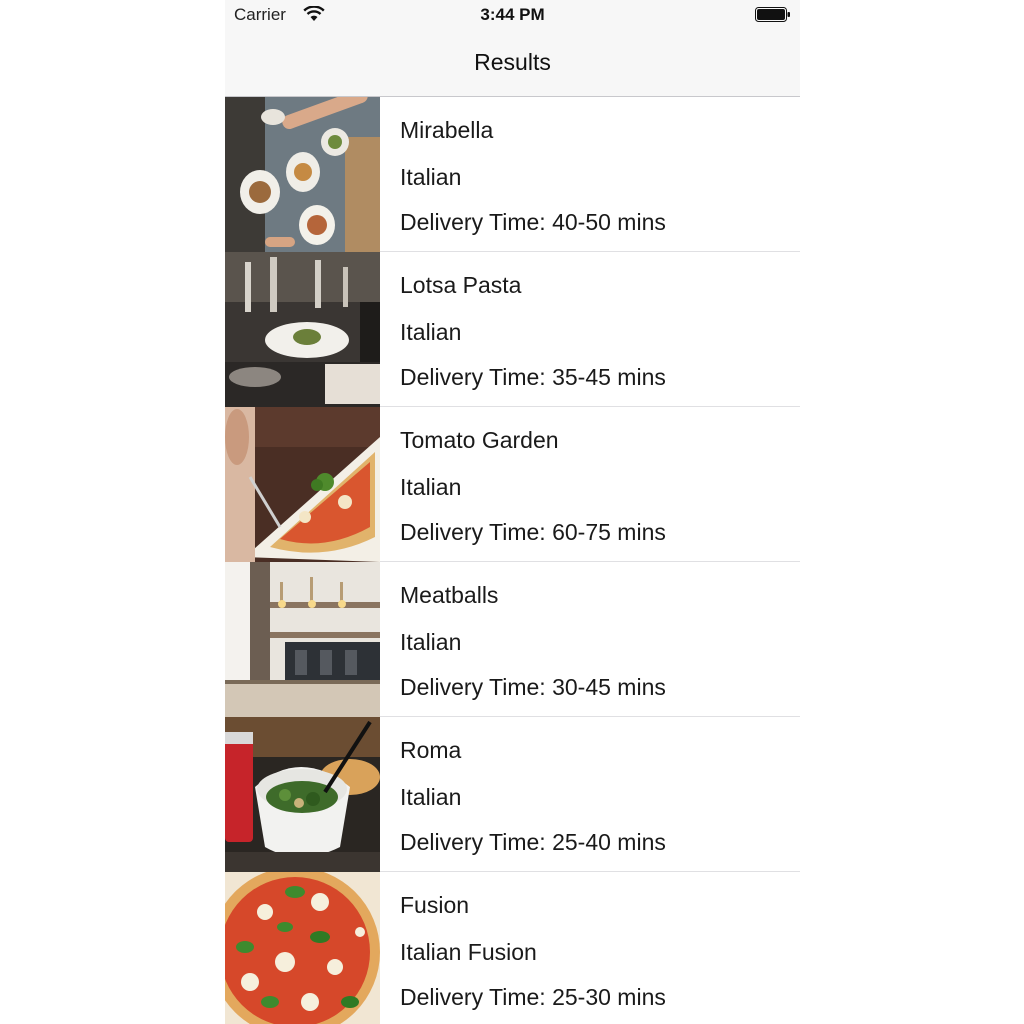 The image size is (1024, 1024). I want to click on delivery-time: Delivery Time: 25-40 mins, so click(533, 842).